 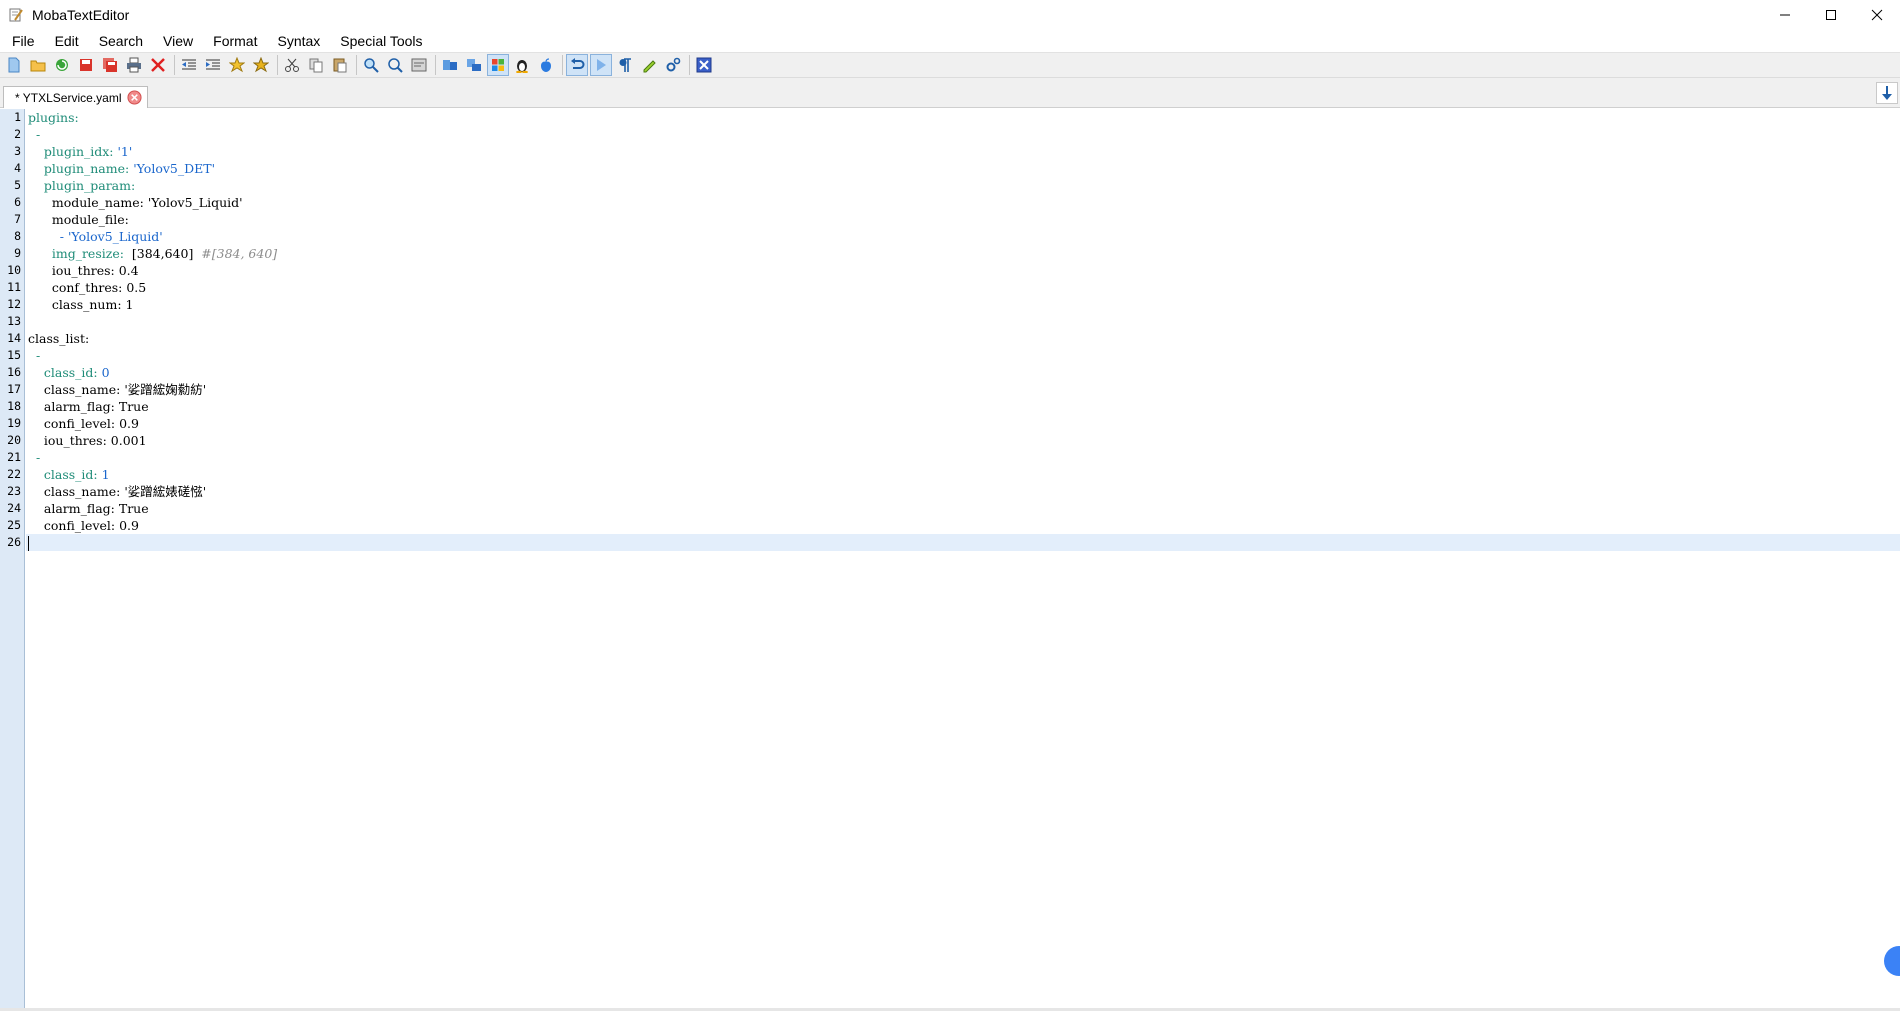 I want to click on new-file-button, so click(x=14, y=65).